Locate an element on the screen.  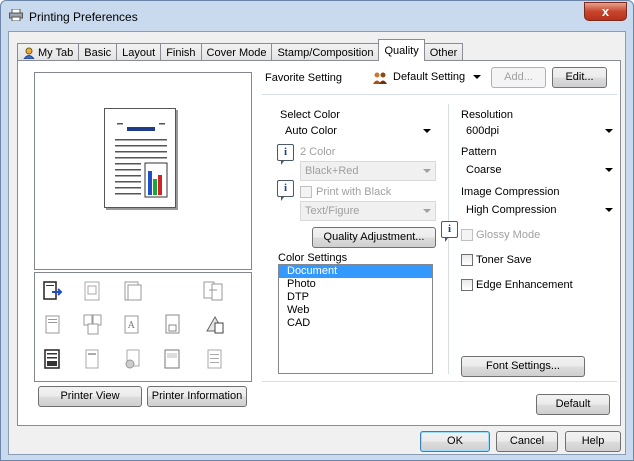
page-preview-thumbnail is located at coordinates (140, 158).